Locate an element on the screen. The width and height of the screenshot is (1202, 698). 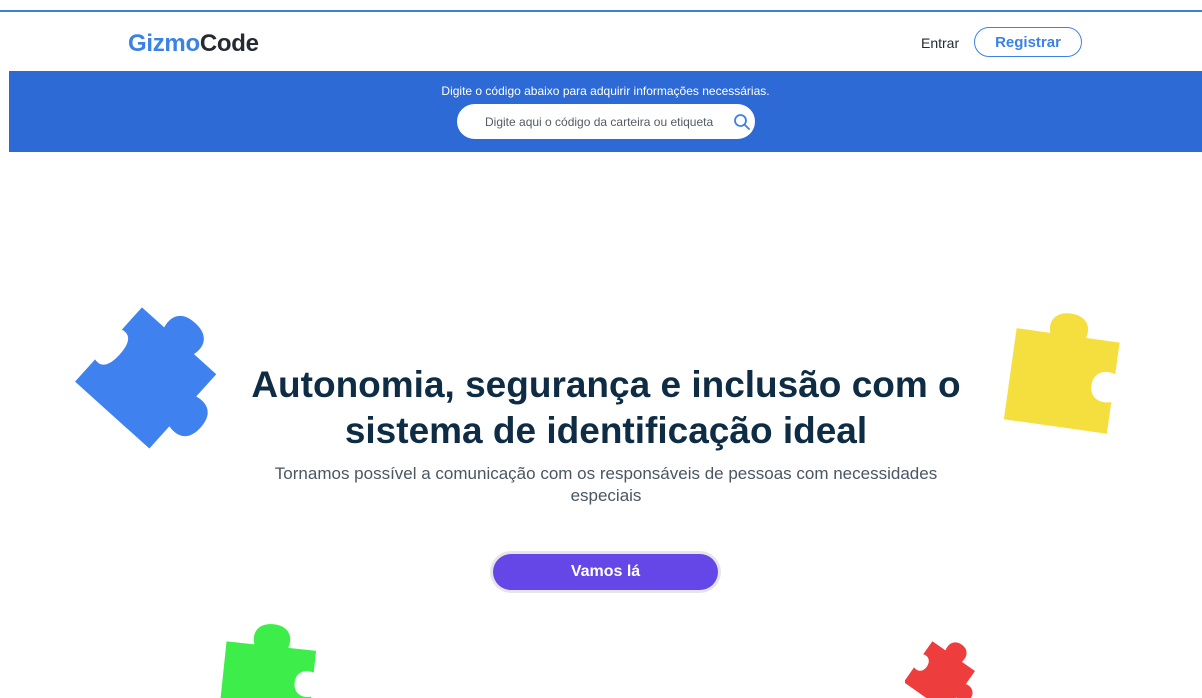
search-box is located at coordinates (606, 121).